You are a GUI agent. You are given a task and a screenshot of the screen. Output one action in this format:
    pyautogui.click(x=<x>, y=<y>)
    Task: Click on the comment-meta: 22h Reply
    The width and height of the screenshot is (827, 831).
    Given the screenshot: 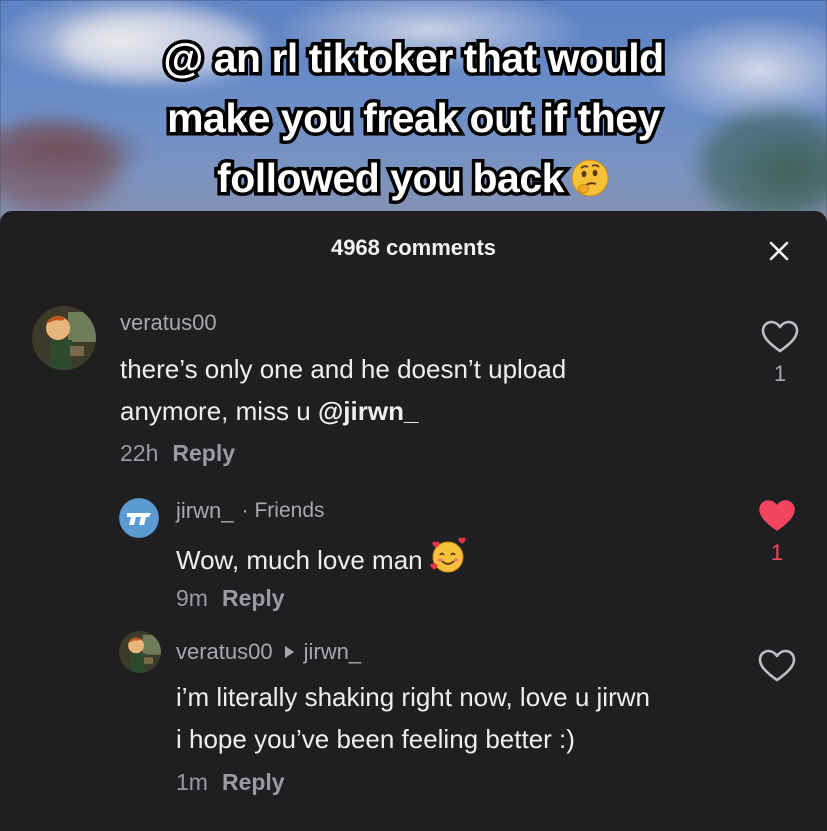 What is the action you would take?
    pyautogui.click(x=177, y=453)
    